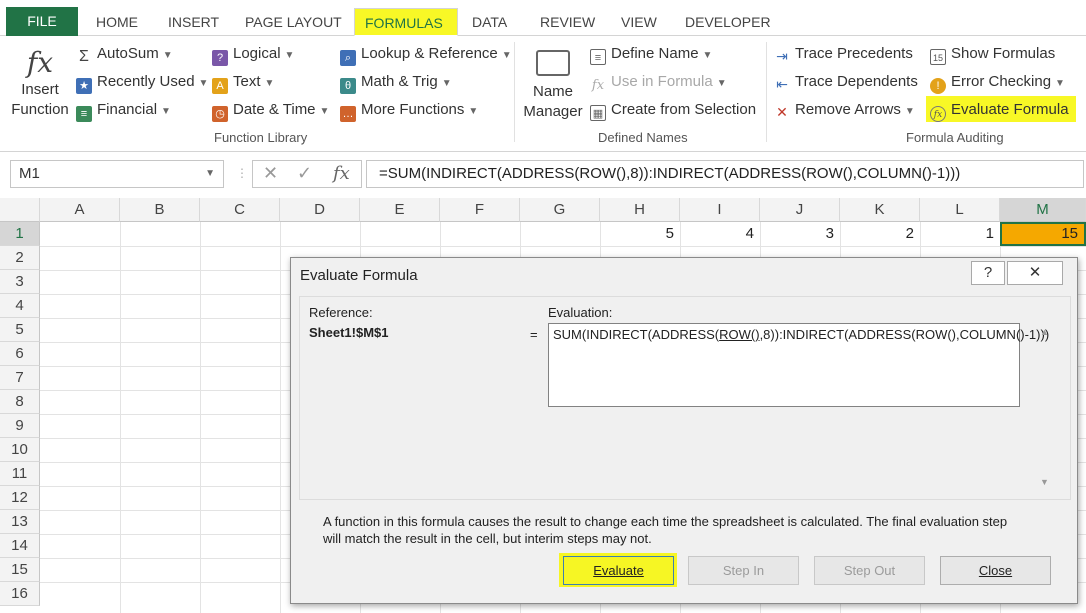  What do you see at coordinates (662, 81) in the screenshot?
I see `use-in-formula-label: Use in Formula` at bounding box center [662, 81].